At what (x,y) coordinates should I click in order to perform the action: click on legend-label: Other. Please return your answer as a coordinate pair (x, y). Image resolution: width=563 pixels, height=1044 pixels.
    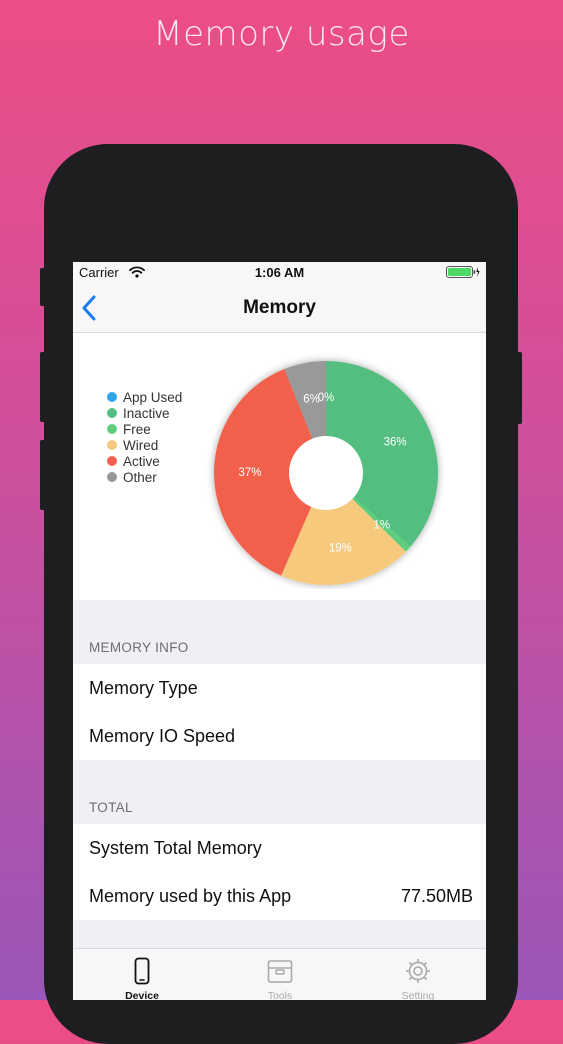
    Looking at the image, I should click on (140, 477).